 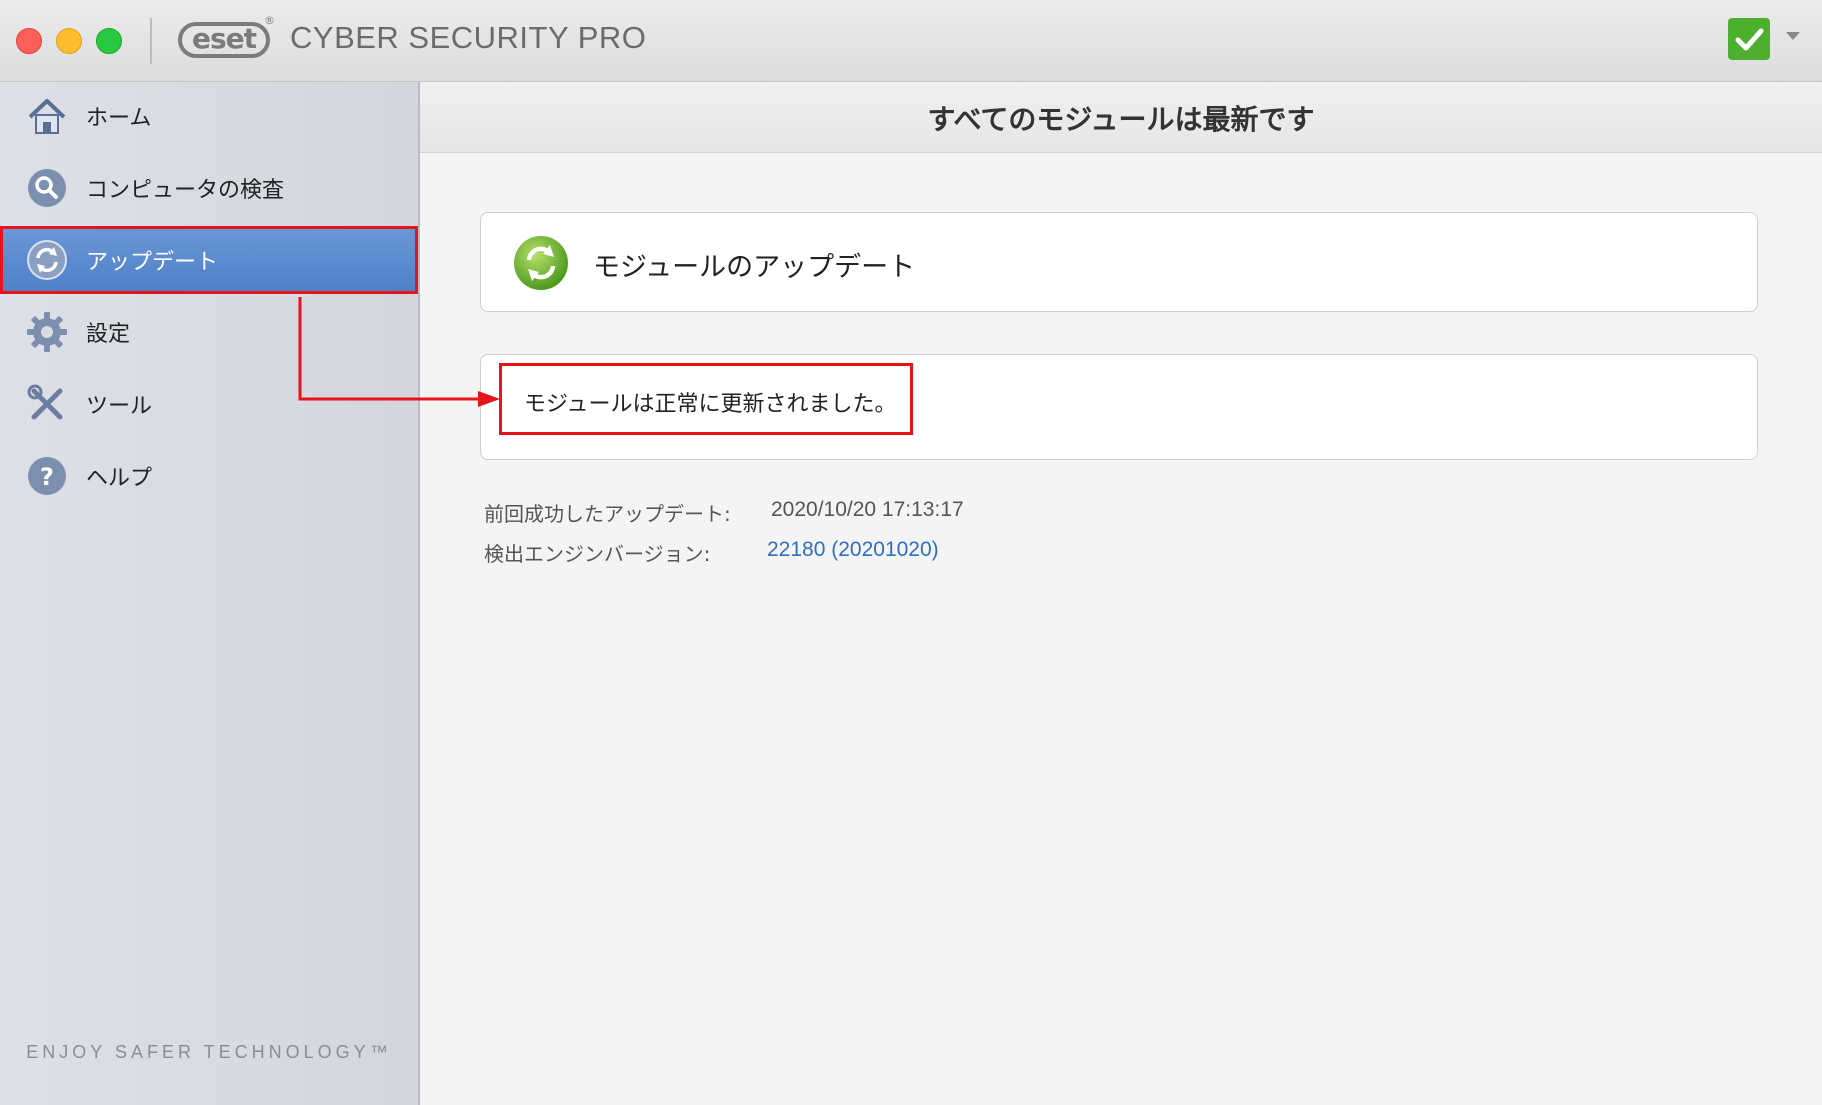 I want to click on tools-icon, so click(x=45, y=402).